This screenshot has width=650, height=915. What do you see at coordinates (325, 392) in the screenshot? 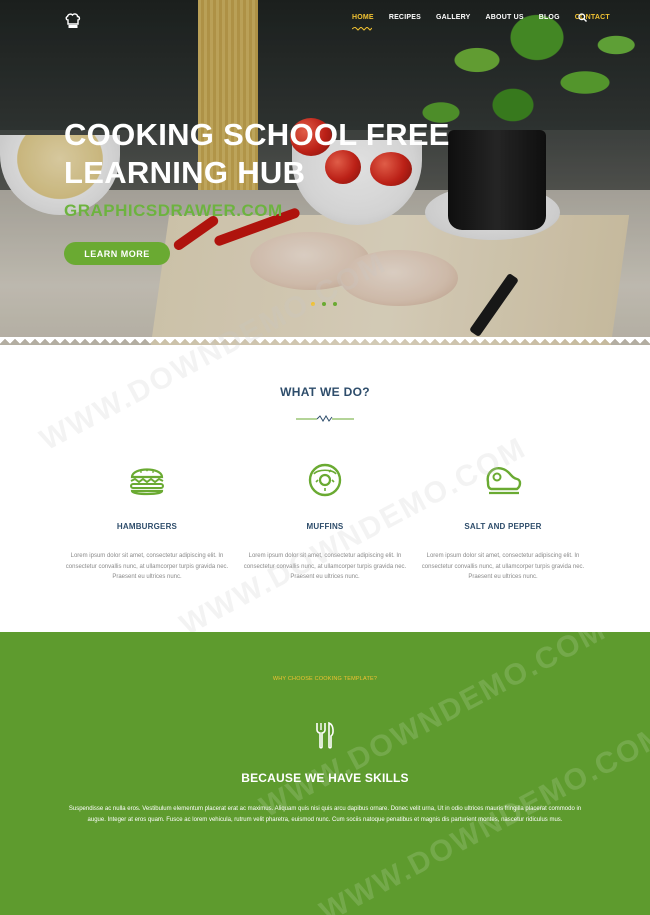
I see `what-we-do-title: WHAT WE DO?` at bounding box center [325, 392].